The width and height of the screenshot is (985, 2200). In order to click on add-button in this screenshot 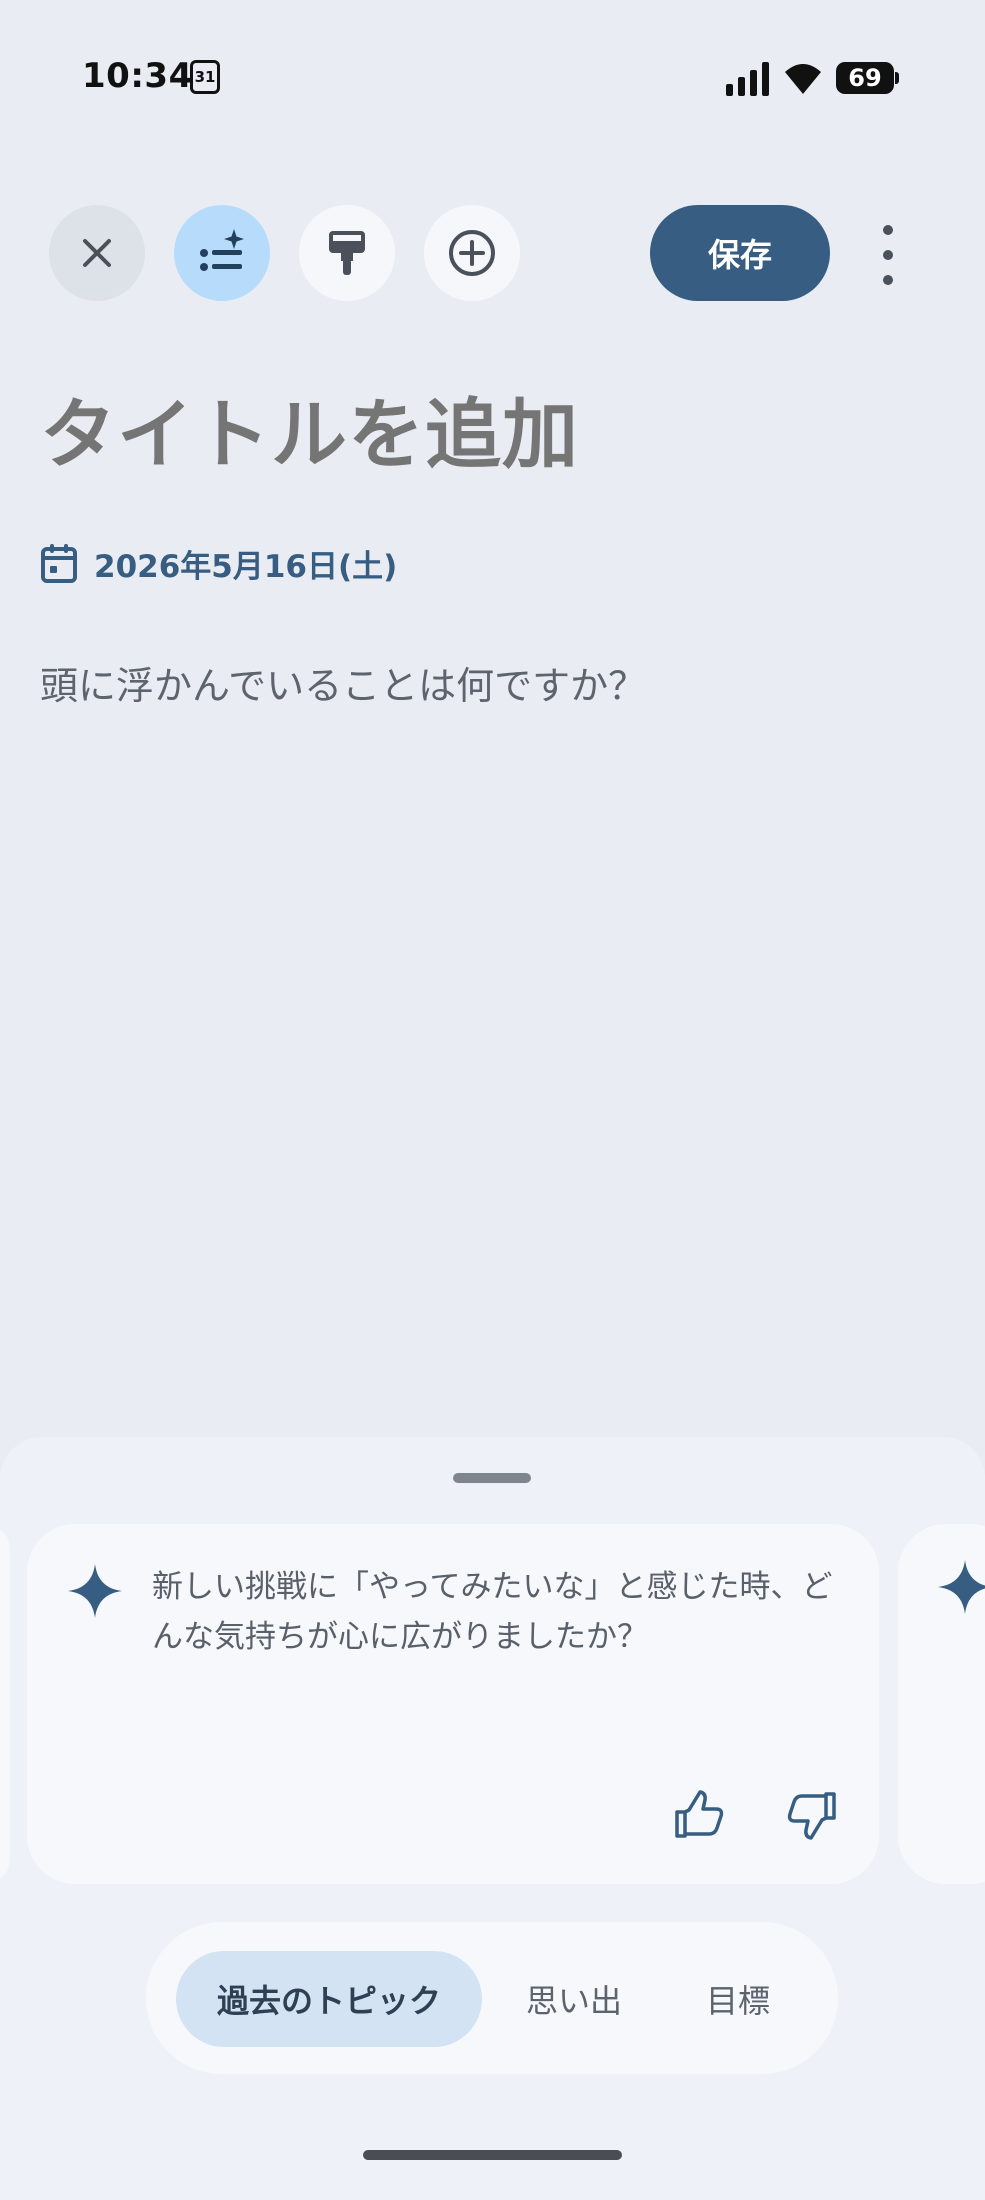, I will do `click(472, 253)`.